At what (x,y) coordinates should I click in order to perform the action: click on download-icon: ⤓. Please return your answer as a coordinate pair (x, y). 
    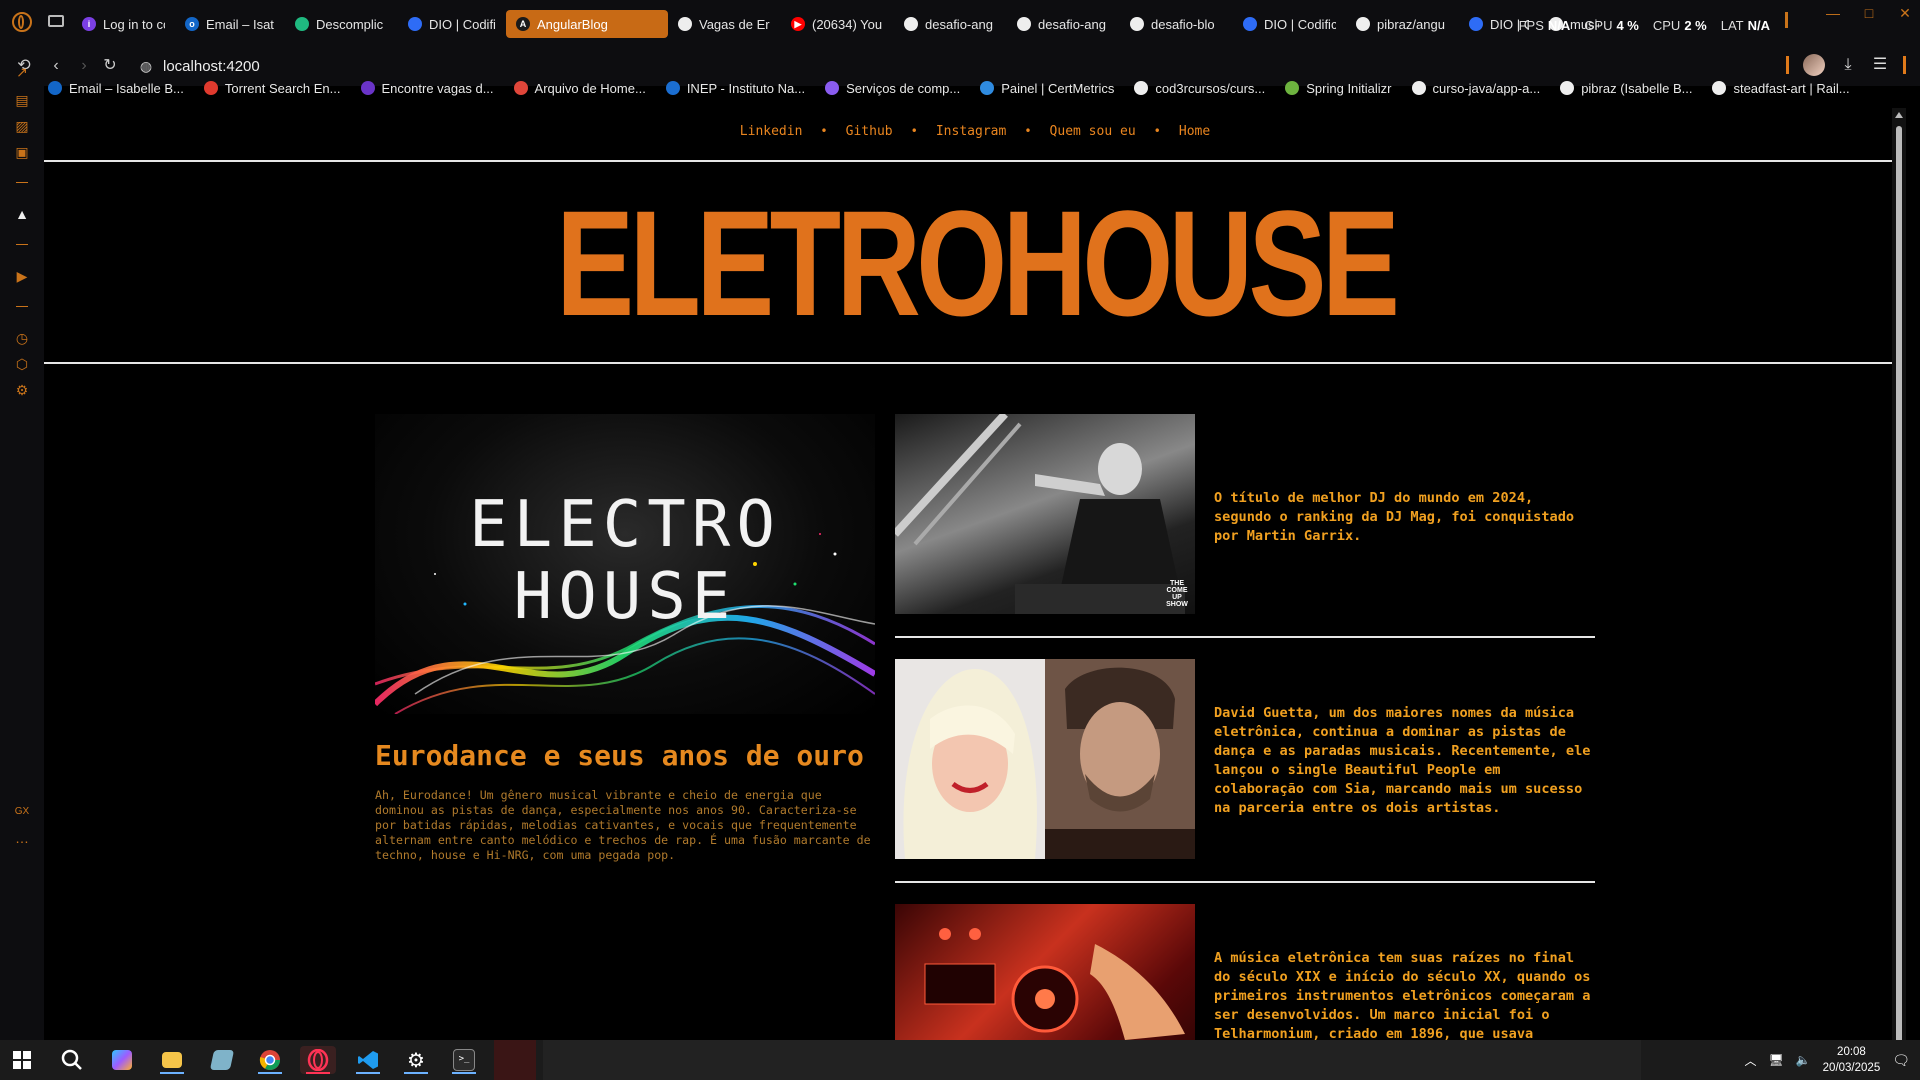
    Looking at the image, I should click on (1848, 65).